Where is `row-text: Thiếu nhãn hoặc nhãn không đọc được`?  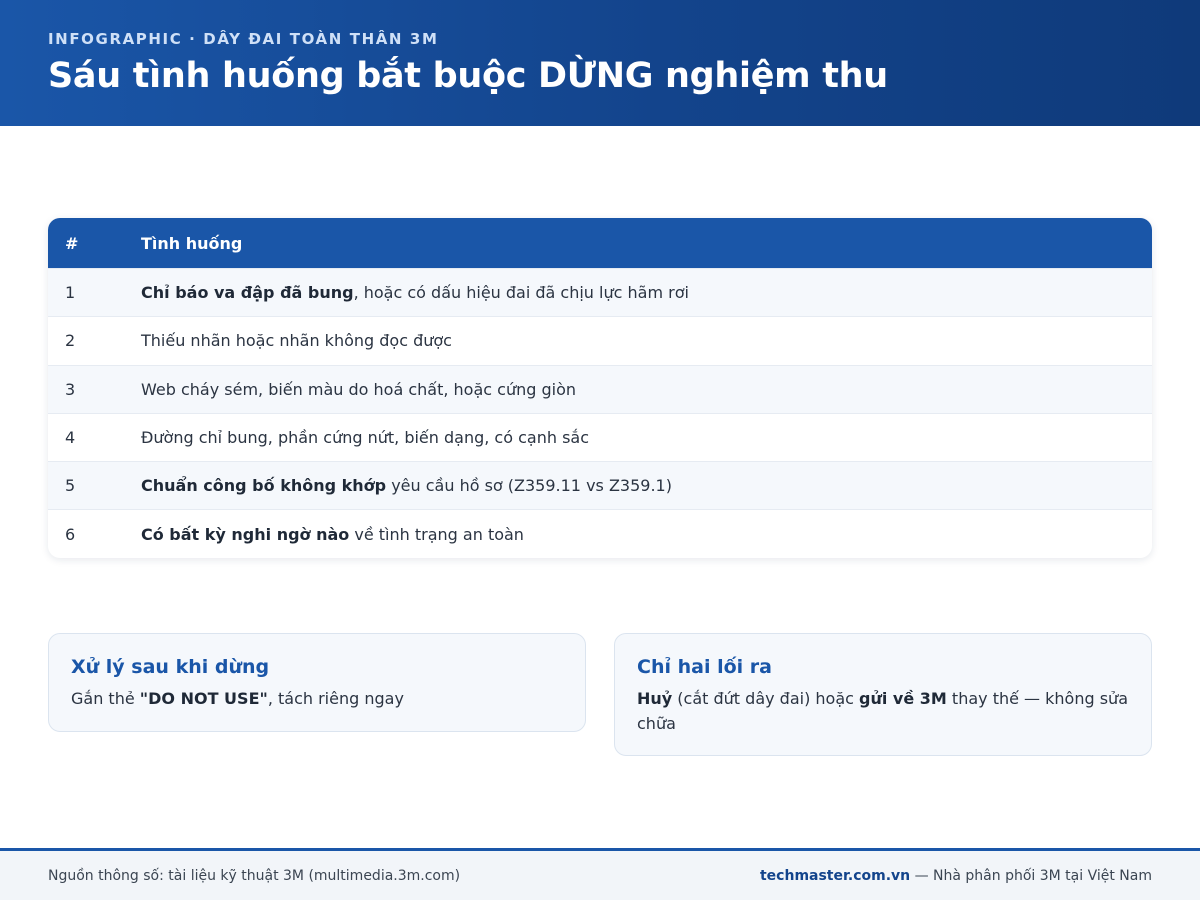
row-text: Thiếu nhãn hoặc nhãn không đọc được is located at coordinates (646, 340).